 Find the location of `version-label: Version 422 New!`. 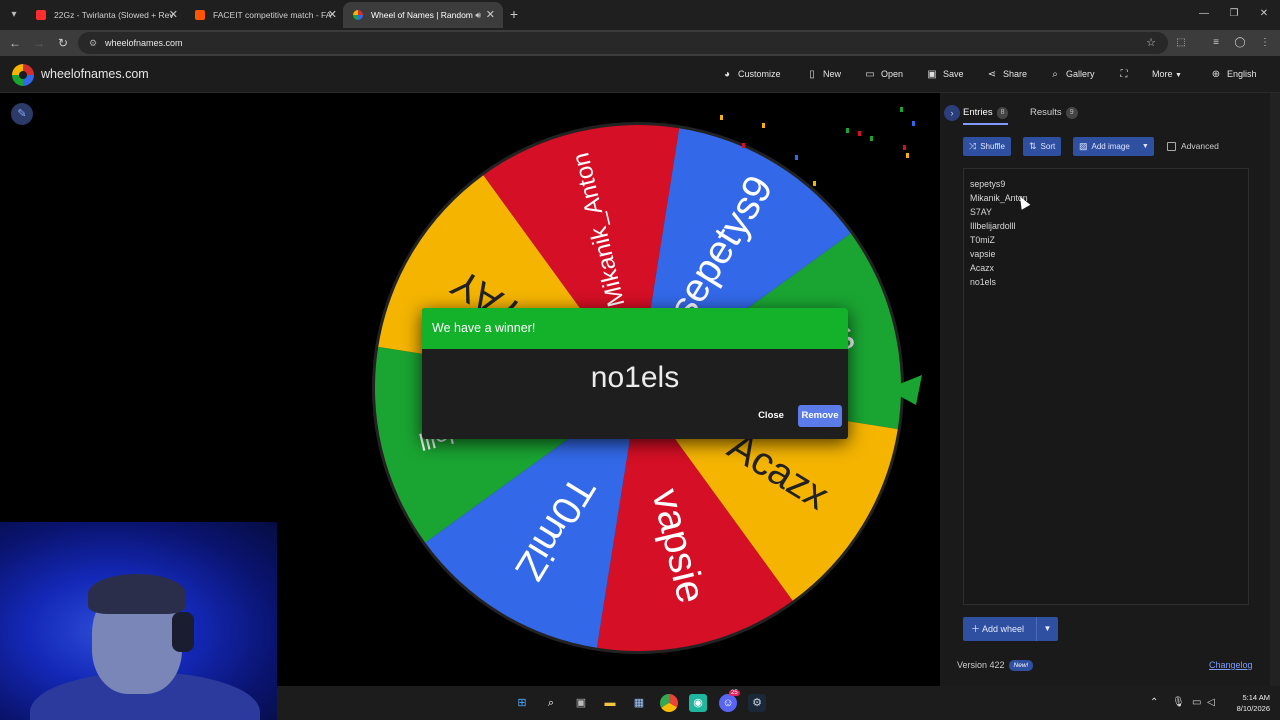

version-label: Version 422 New! is located at coordinates (995, 665).